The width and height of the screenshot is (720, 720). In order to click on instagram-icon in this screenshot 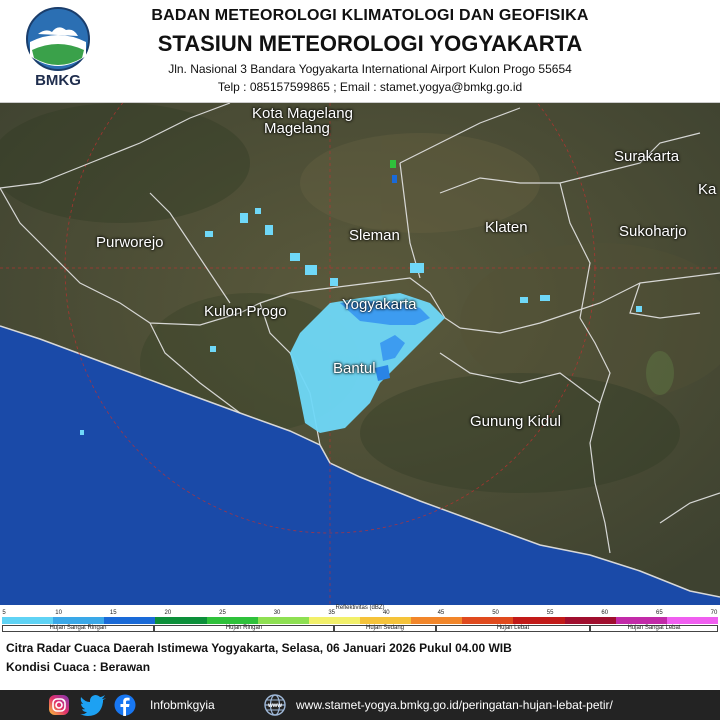, I will do `click(59, 705)`.